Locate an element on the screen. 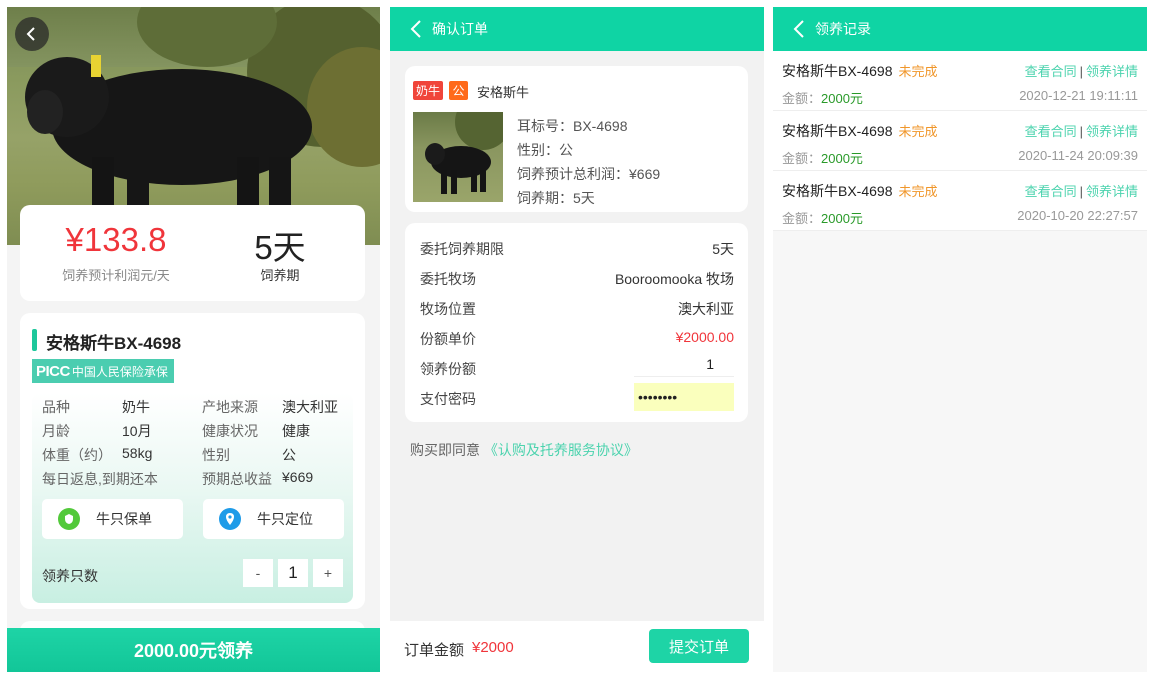  quantity-minus-button: - is located at coordinates (258, 573).